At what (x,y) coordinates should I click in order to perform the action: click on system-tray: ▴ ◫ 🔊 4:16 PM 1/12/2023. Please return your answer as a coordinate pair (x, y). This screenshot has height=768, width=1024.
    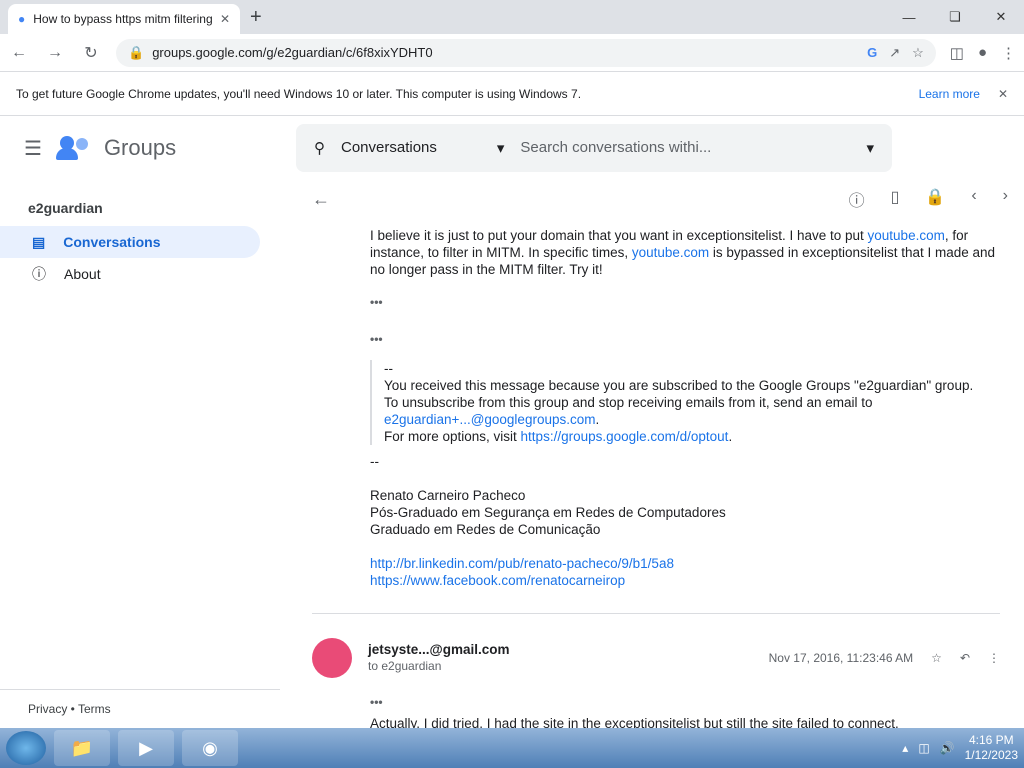
    Looking at the image, I should click on (960, 748).